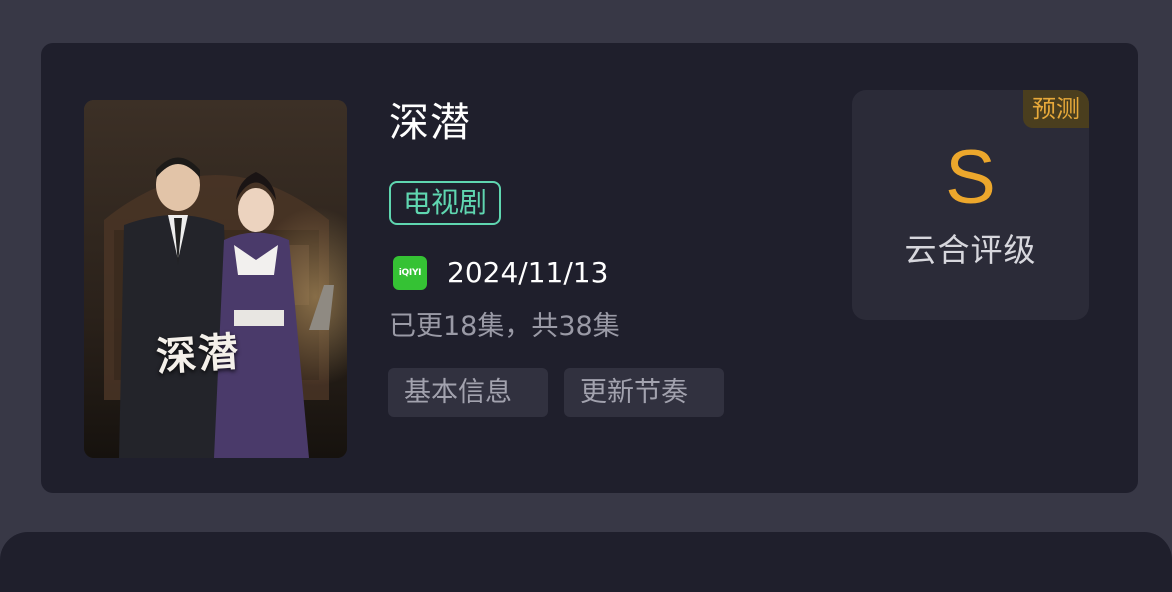 The width and height of the screenshot is (1172, 592). I want to click on rating-box: 预测 S 云合评级, so click(970, 205).